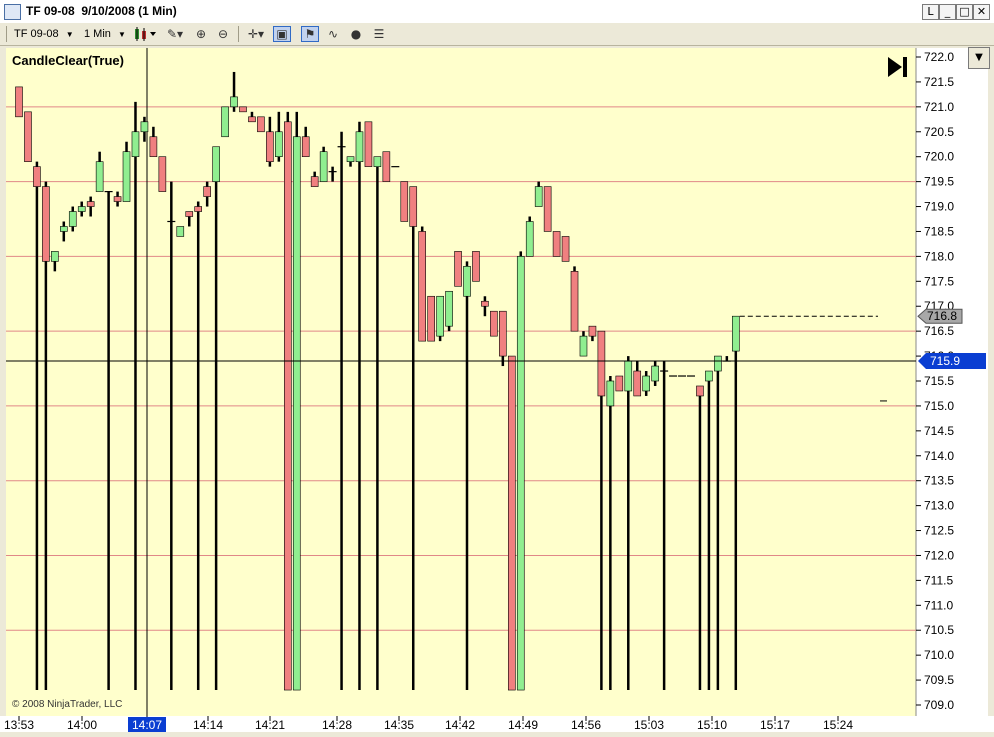  What do you see at coordinates (930, 12) in the screenshot?
I see `link-button: L` at bounding box center [930, 12].